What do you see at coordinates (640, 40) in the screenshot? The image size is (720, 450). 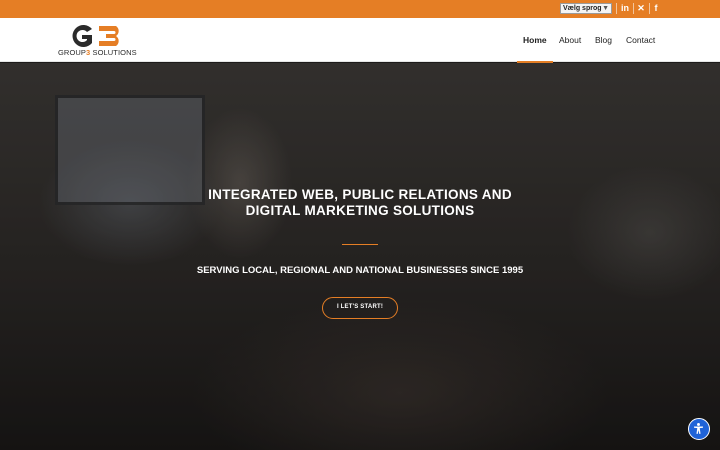 I see `nav-contact: Contact` at bounding box center [640, 40].